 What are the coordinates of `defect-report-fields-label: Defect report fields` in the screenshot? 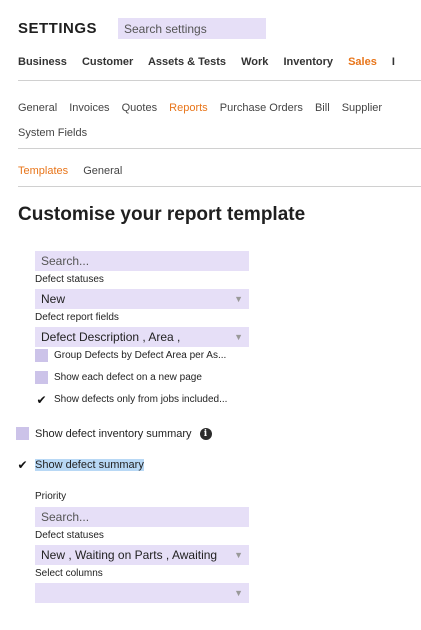 It's located at (77, 317).